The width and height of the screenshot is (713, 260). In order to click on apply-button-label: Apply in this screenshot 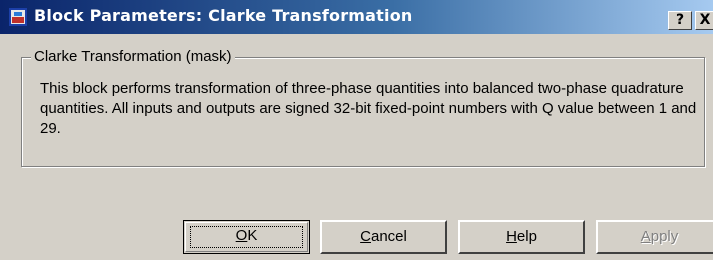, I will do `click(659, 236)`.